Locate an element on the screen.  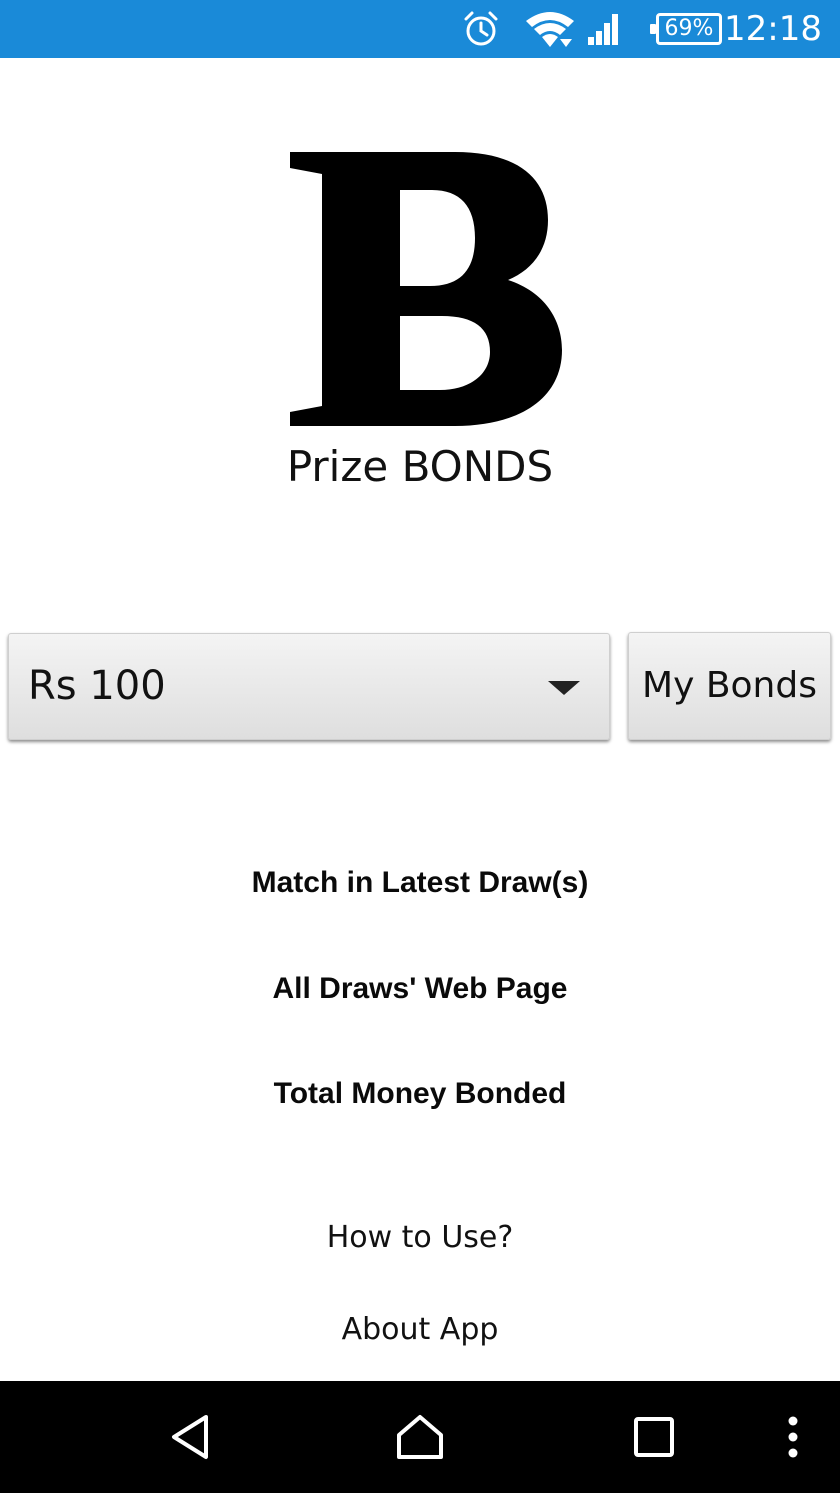
denomination-dropdown: Rs 100 is located at coordinates (309, 686).